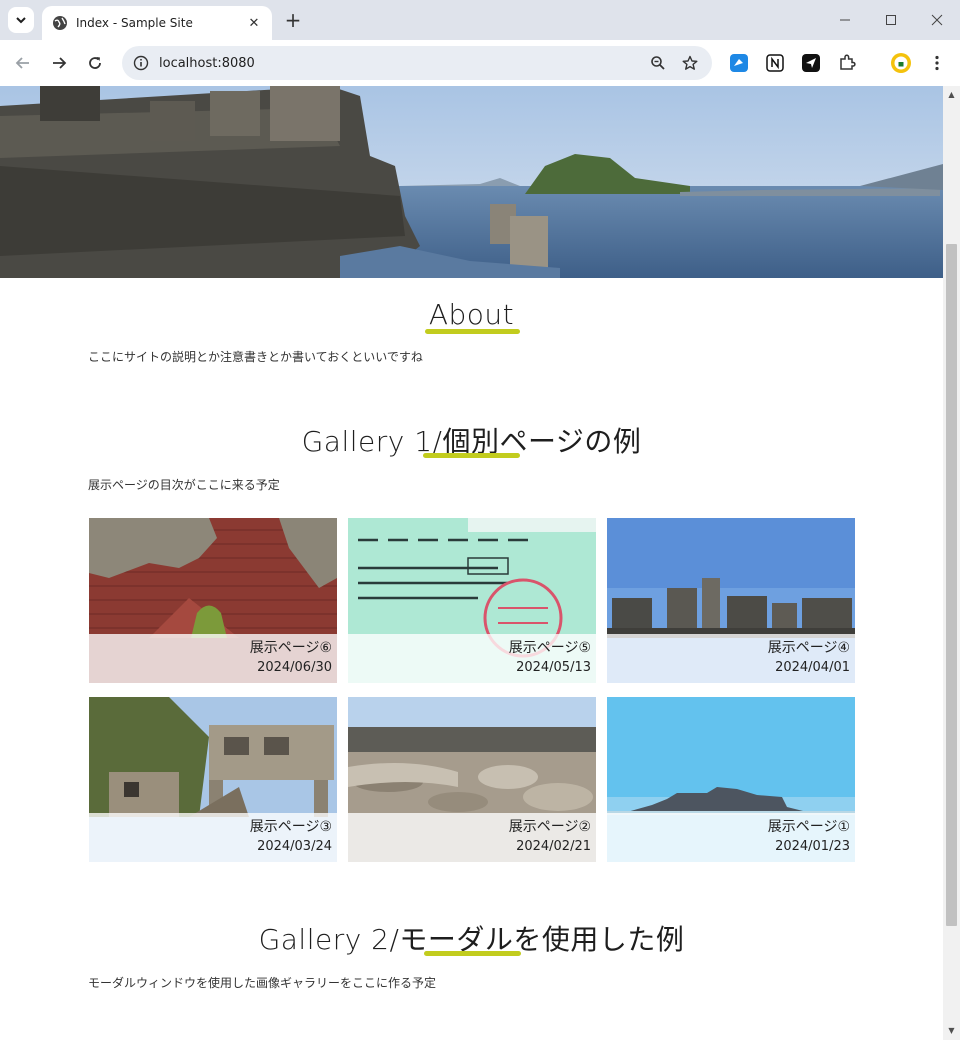  I want to click on more-menu-icon, so click(937, 63).